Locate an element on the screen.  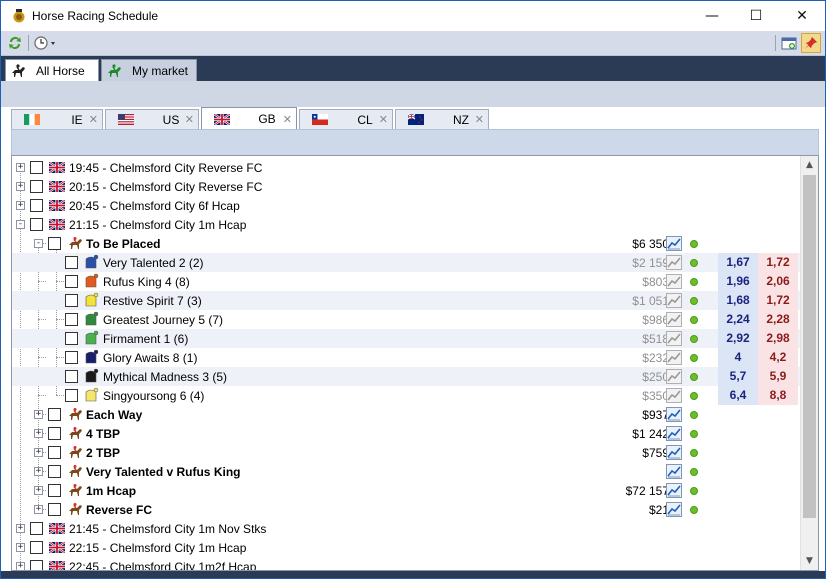
maximize-button: ☐ is located at coordinates (756, 16).